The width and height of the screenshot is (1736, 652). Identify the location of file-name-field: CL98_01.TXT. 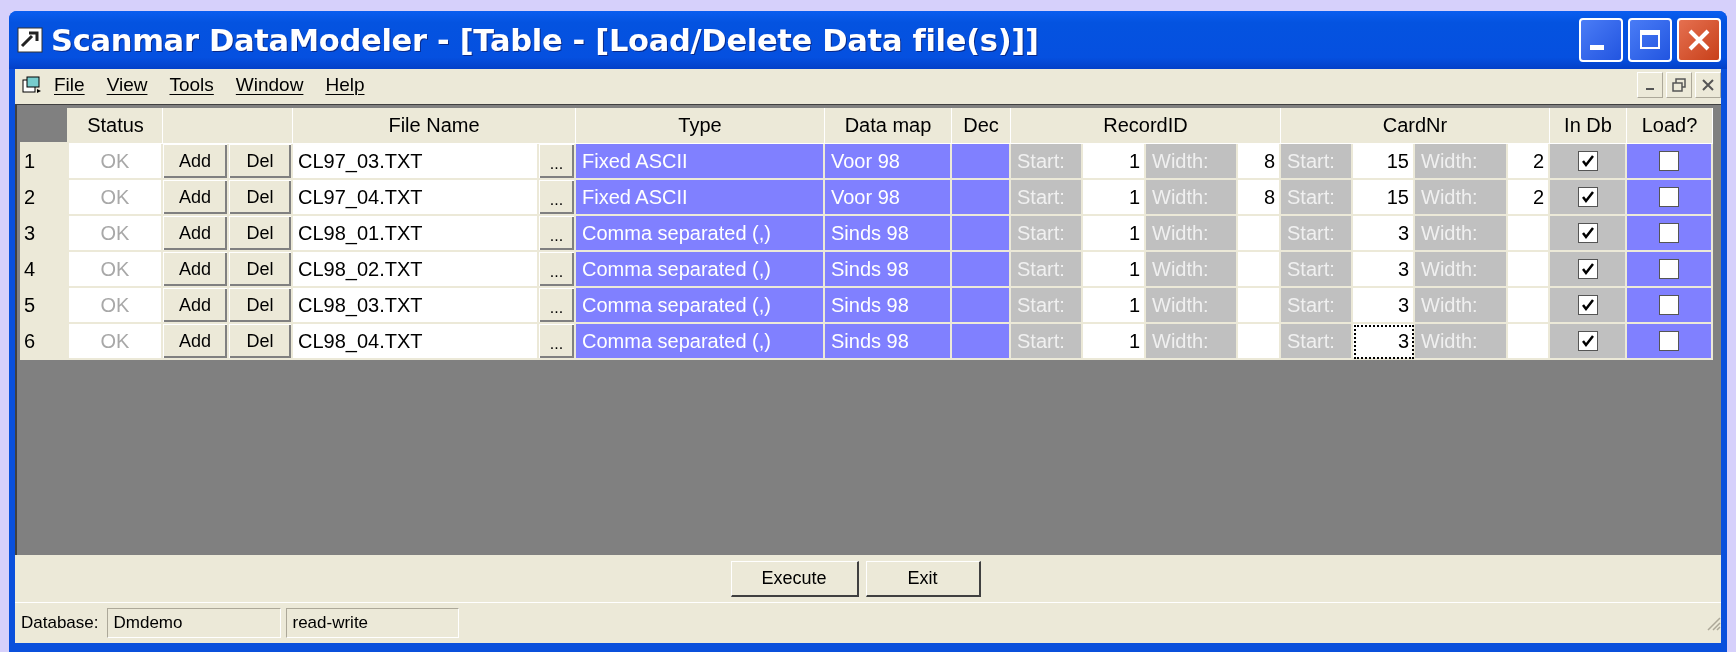
(416, 234).